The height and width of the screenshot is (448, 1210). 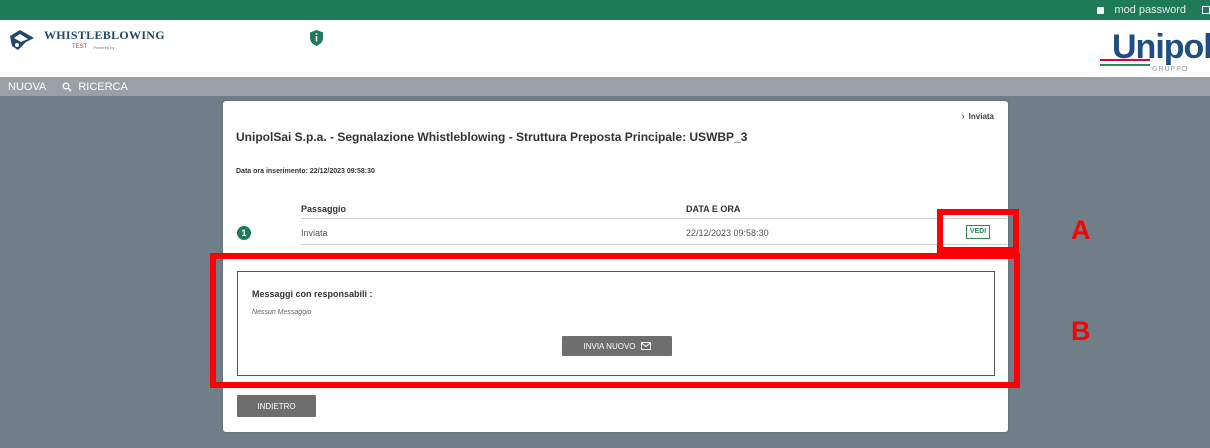 What do you see at coordinates (244, 233) in the screenshot?
I see `step-number-badge: 1` at bounding box center [244, 233].